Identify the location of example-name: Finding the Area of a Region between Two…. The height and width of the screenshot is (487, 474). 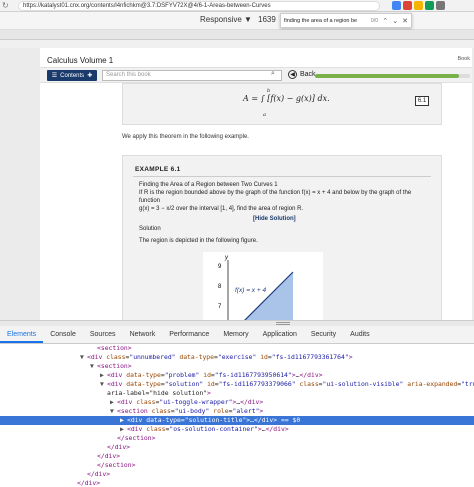
(208, 185).